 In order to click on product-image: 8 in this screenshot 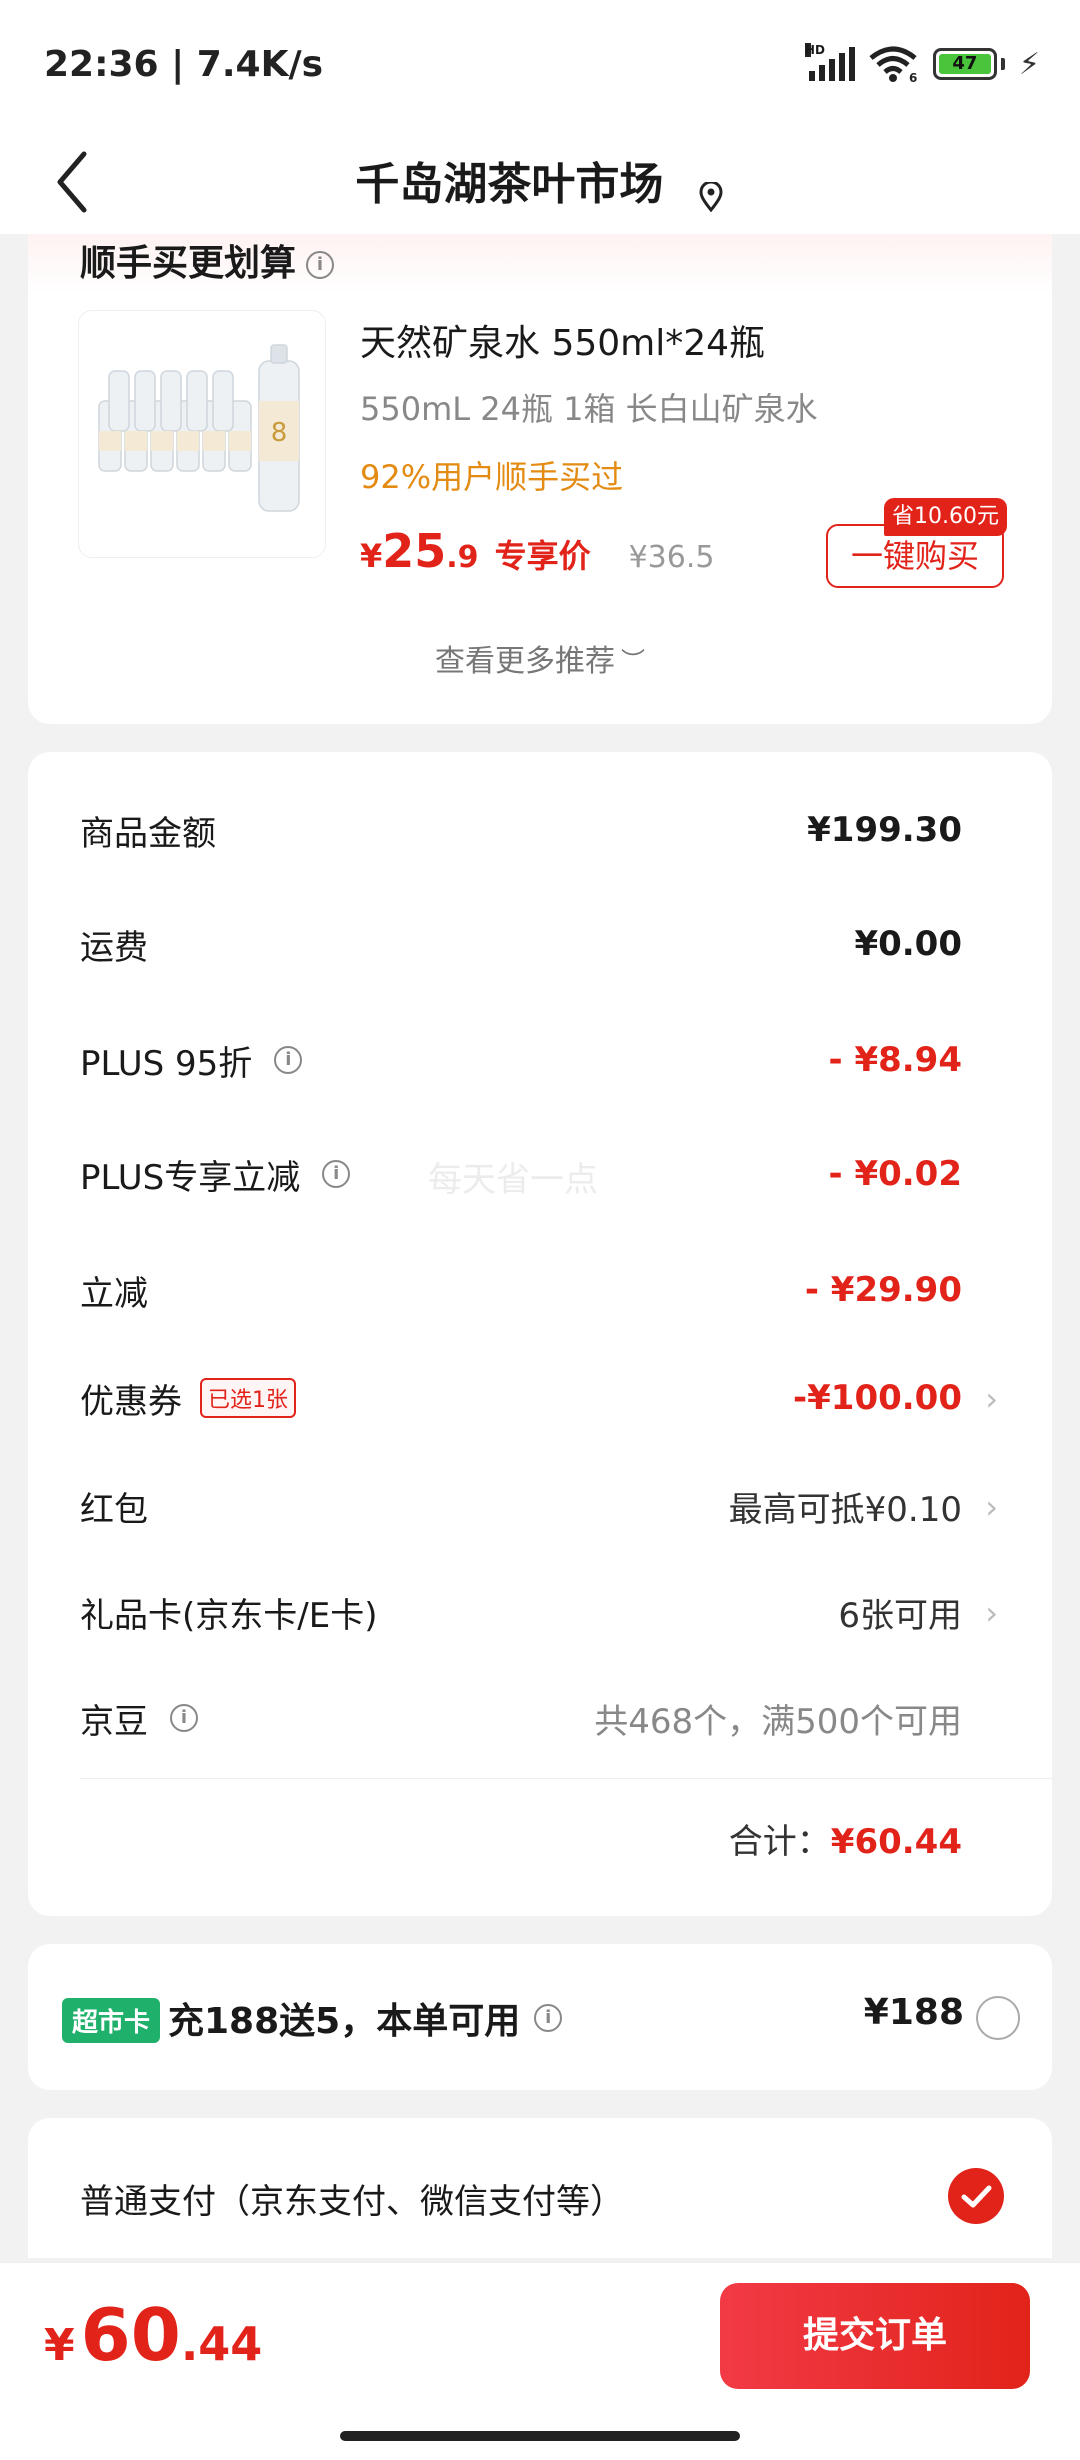, I will do `click(202, 434)`.